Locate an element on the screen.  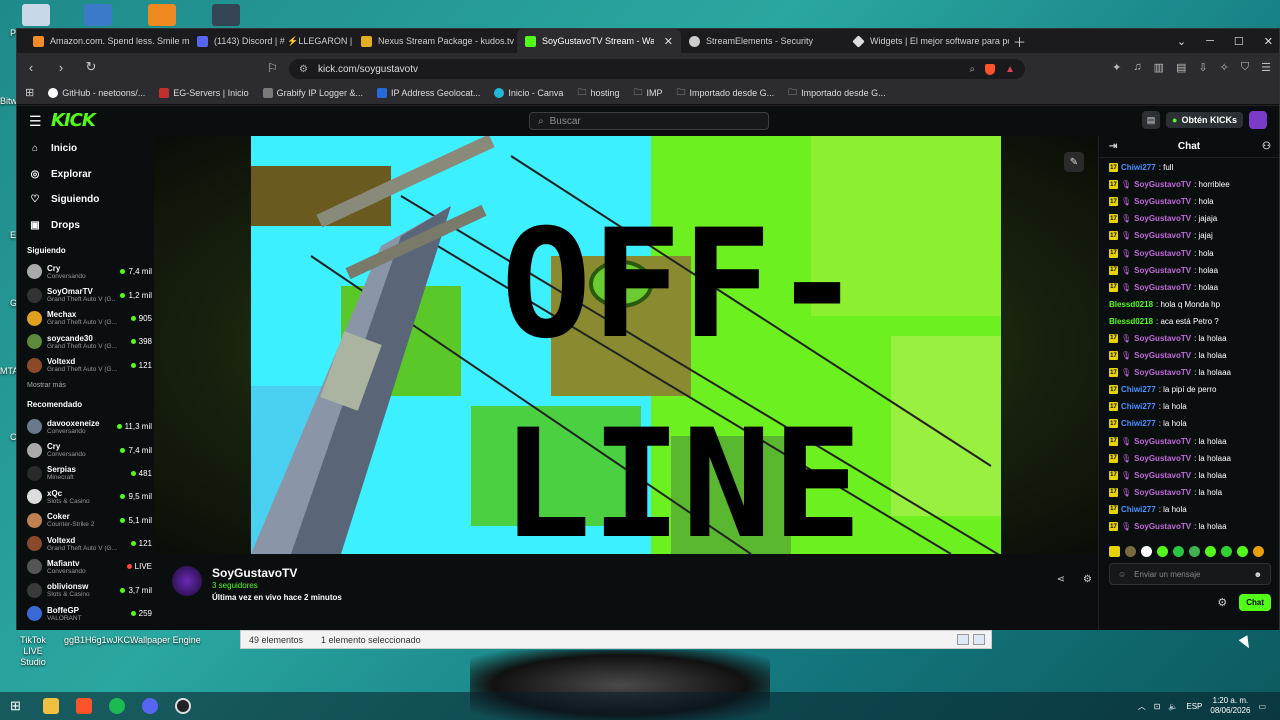
sidebar-channel: xQc Slots & Casino 9,5 mil is located at coordinates (85, 496).